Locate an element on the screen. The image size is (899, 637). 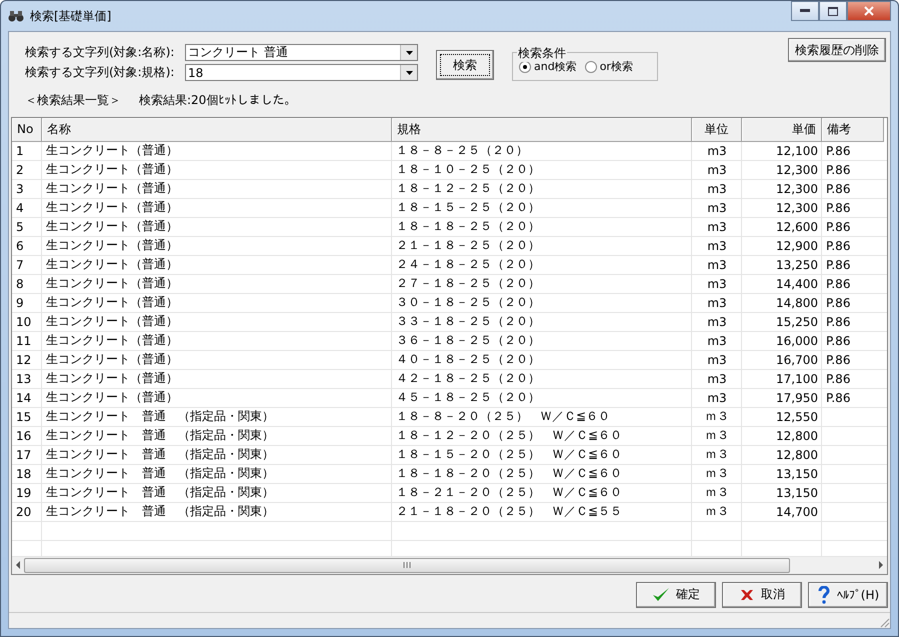
table-cell-text: 14,700 is located at coordinates (797, 512).